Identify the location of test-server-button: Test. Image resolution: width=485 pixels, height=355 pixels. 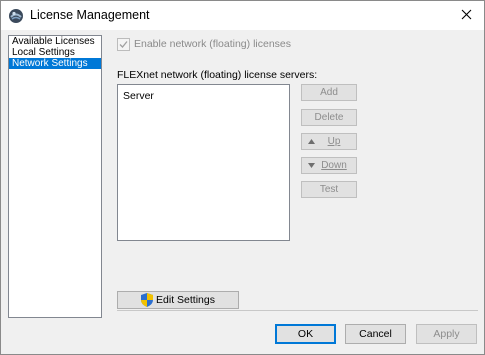
(329, 189).